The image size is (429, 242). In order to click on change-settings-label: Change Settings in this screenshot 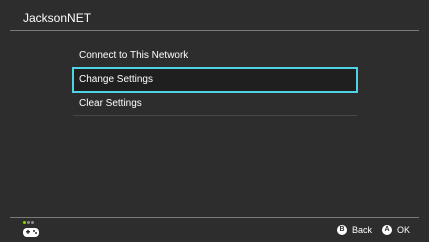, I will do `click(116, 79)`.